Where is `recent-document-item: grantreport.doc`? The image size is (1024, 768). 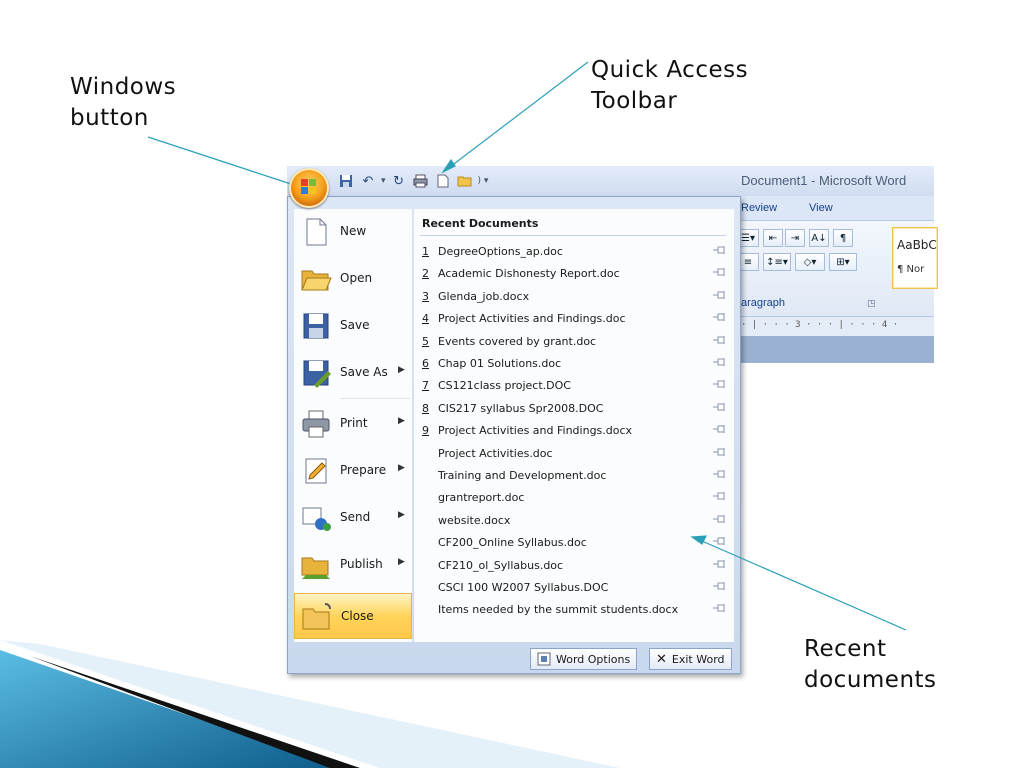
recent-document-item: grantreport.doc is located at coordinates (574, 497).